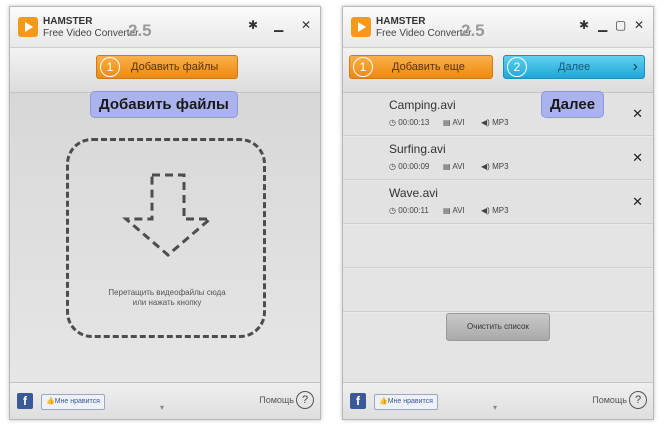 The image size is (664, 426). I want to click on next-button: 2 Далее ›, so click(574, 67).